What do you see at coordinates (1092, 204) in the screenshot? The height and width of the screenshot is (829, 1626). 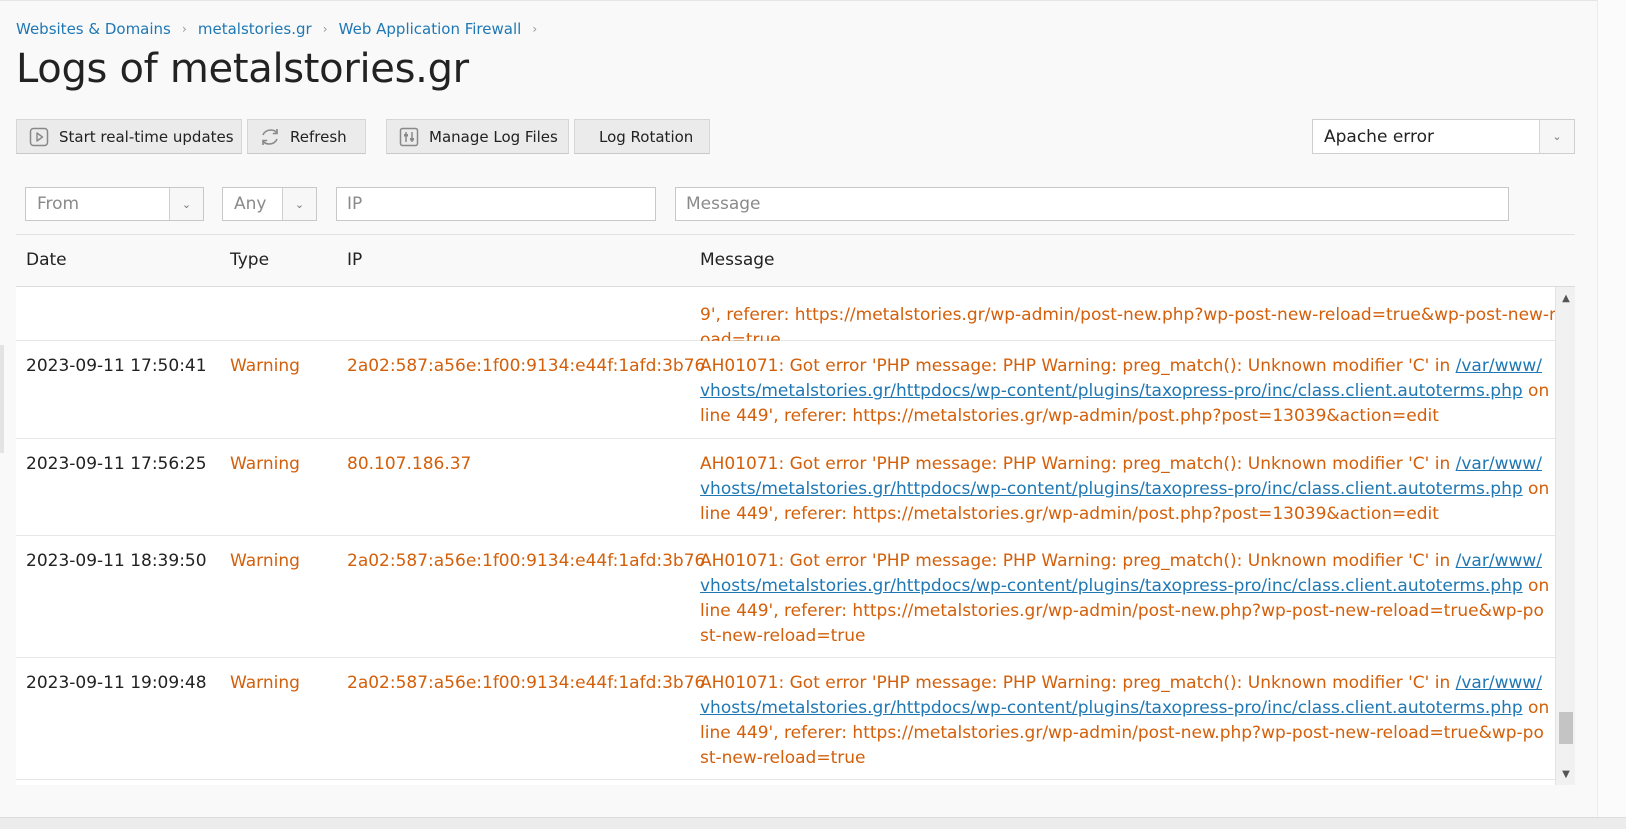 I see `message-filter-input` at bounding box center [1092, 204].